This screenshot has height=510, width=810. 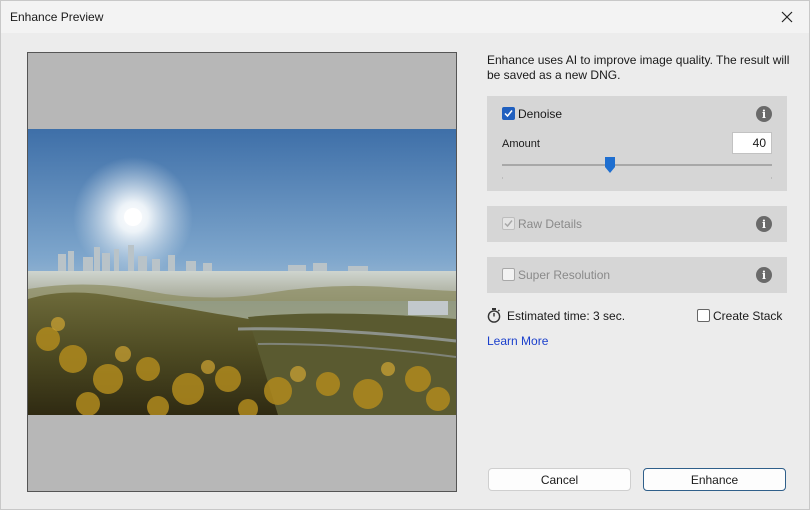 What do you see at coordinates (494, 315) in the screenshot?
I see `stopwatch-icon` at bounding box center [494, 315].